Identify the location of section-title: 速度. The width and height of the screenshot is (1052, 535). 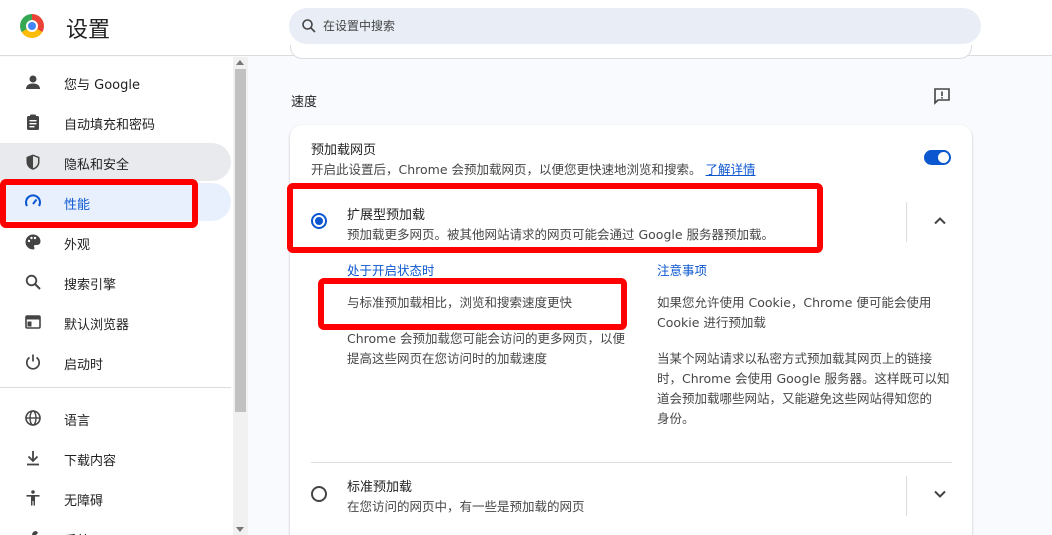
(304, 102).